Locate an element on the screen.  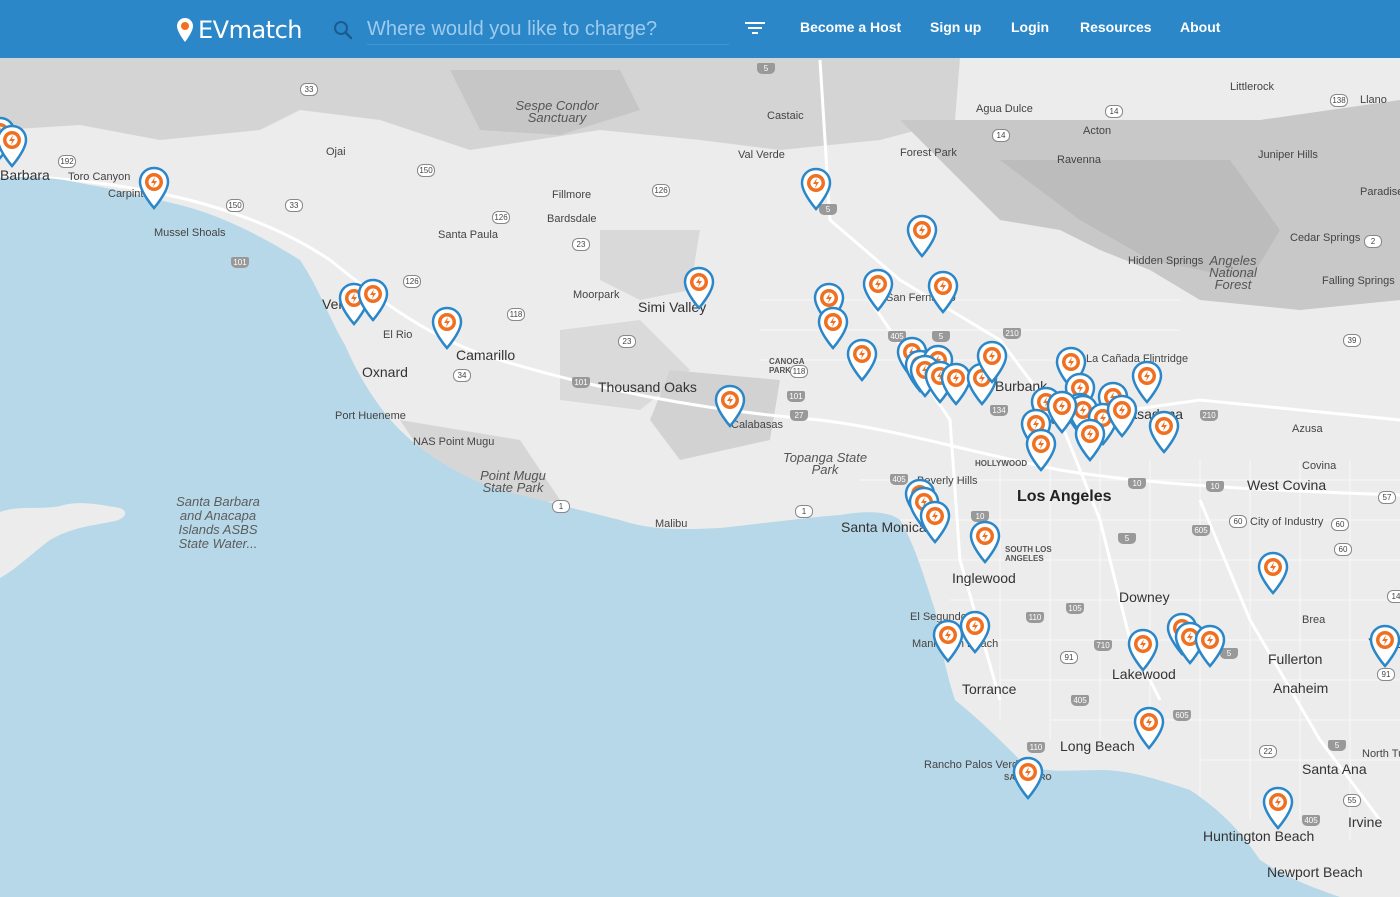
map-place-label: Bardsdale is located at coordinates (572, 219).